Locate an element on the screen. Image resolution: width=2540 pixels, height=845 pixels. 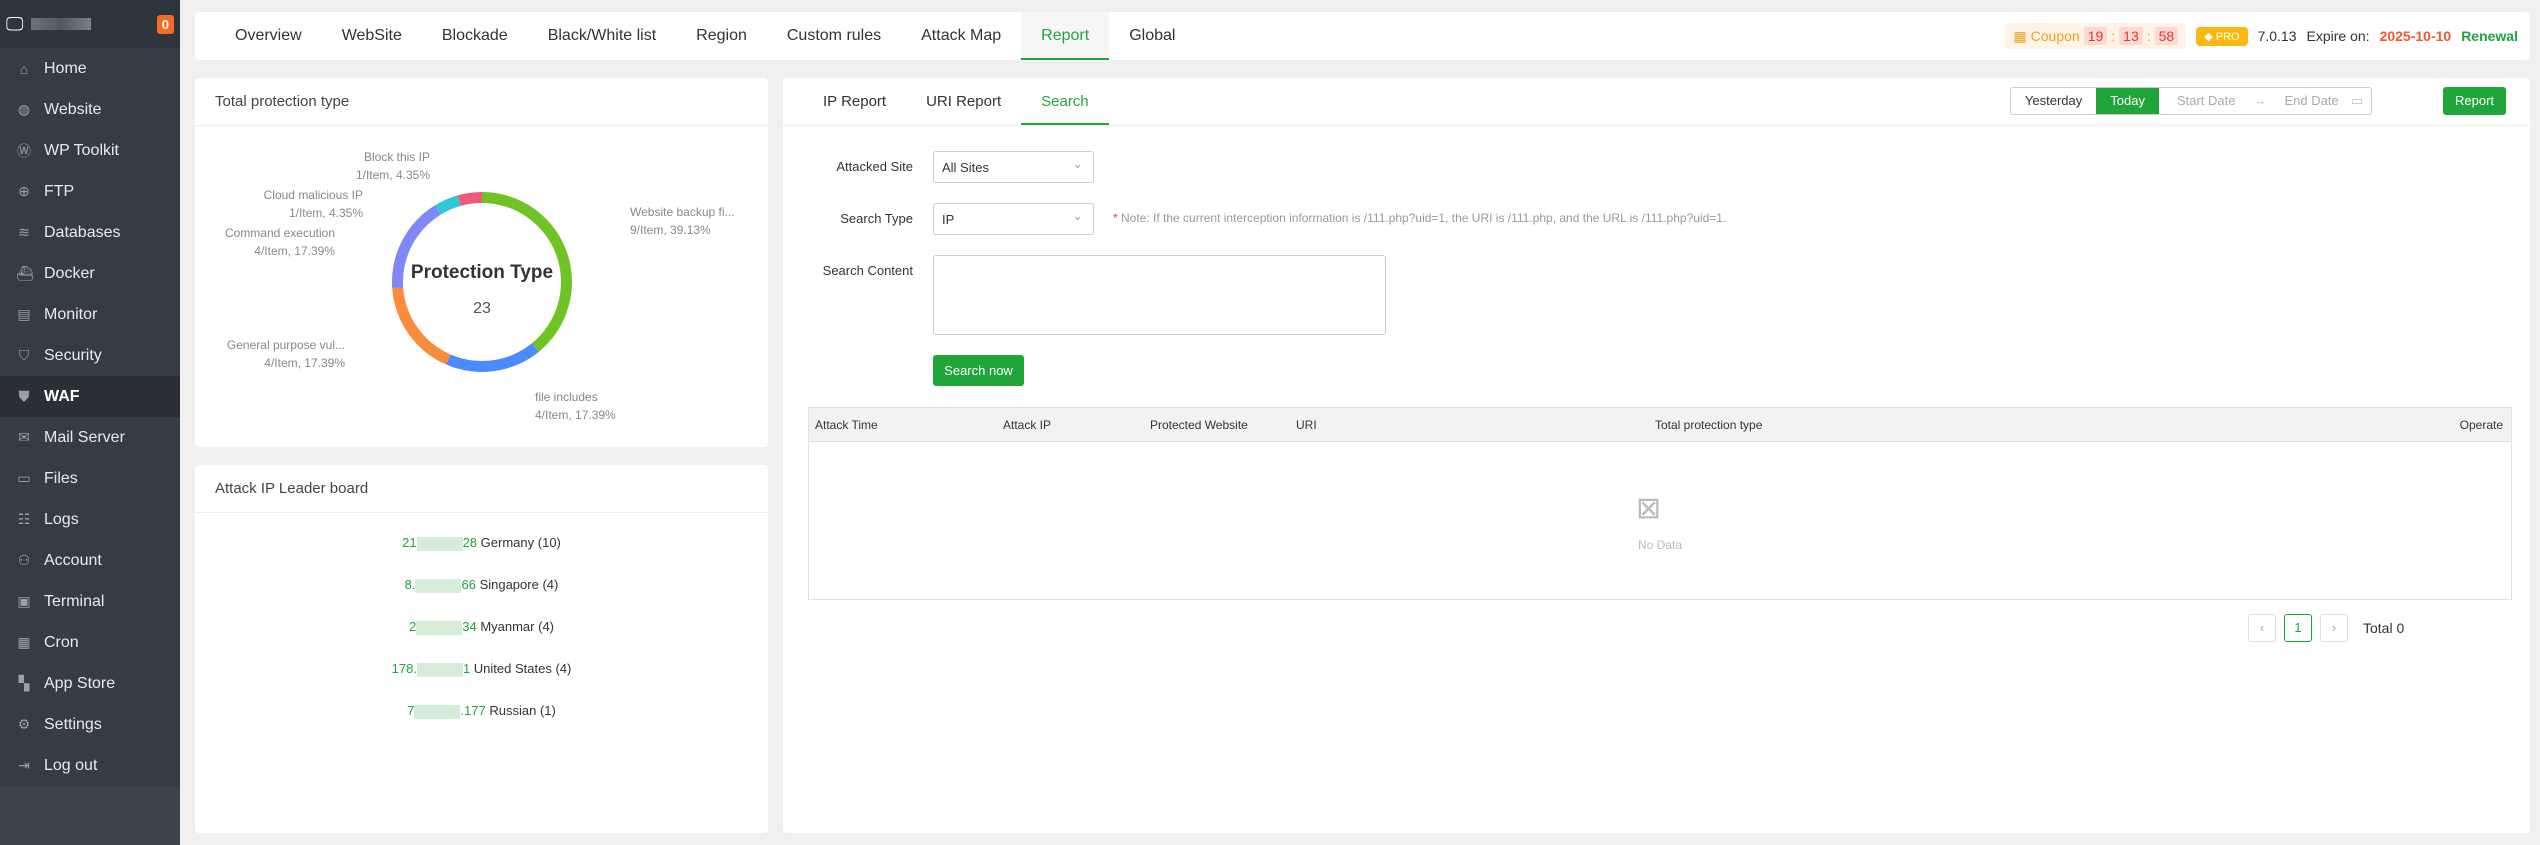
log-out-icon: ⇥ is located at coordinates (24, 765).